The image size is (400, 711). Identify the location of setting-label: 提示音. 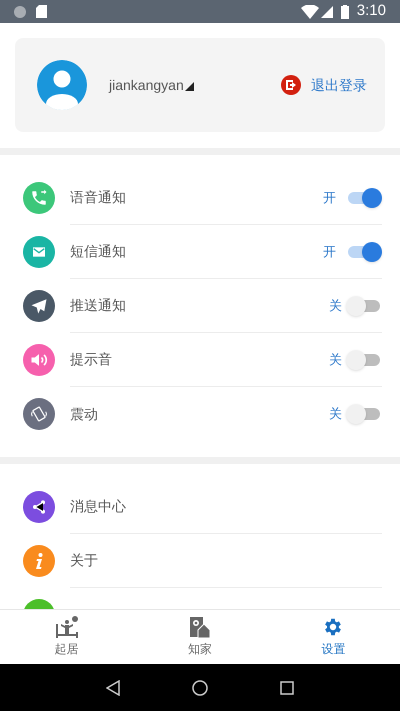
(91, 359).